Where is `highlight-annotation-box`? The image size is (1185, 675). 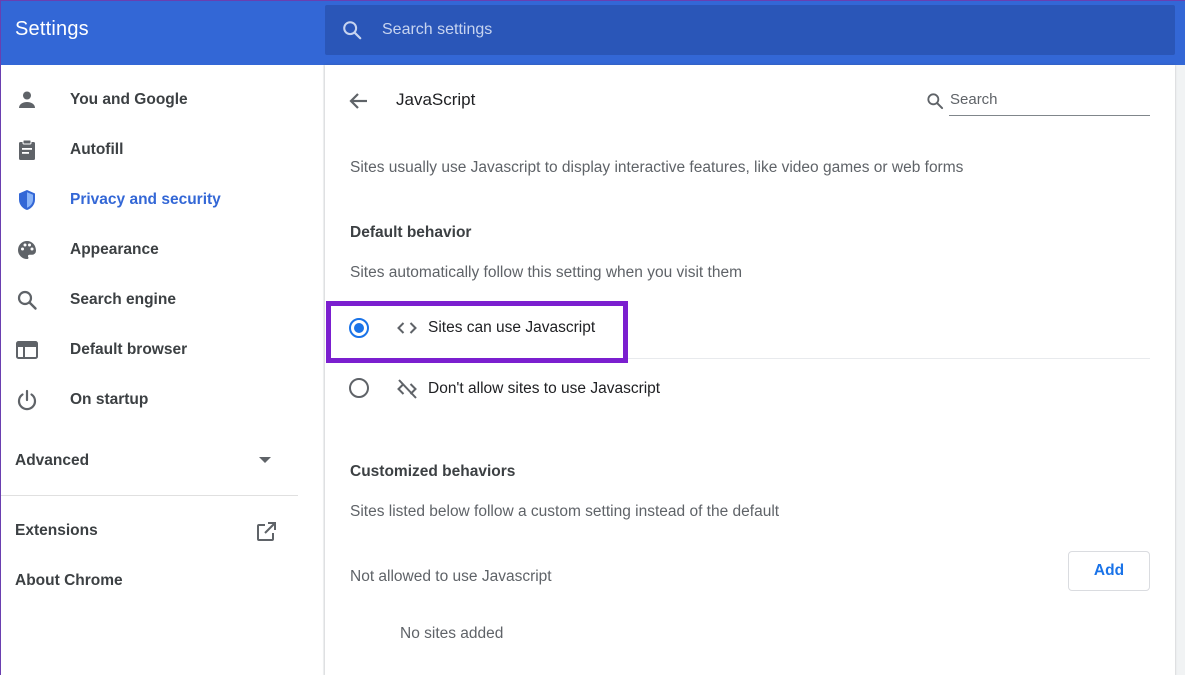
highlight-annotation-box is located at coordinates (477, 332).